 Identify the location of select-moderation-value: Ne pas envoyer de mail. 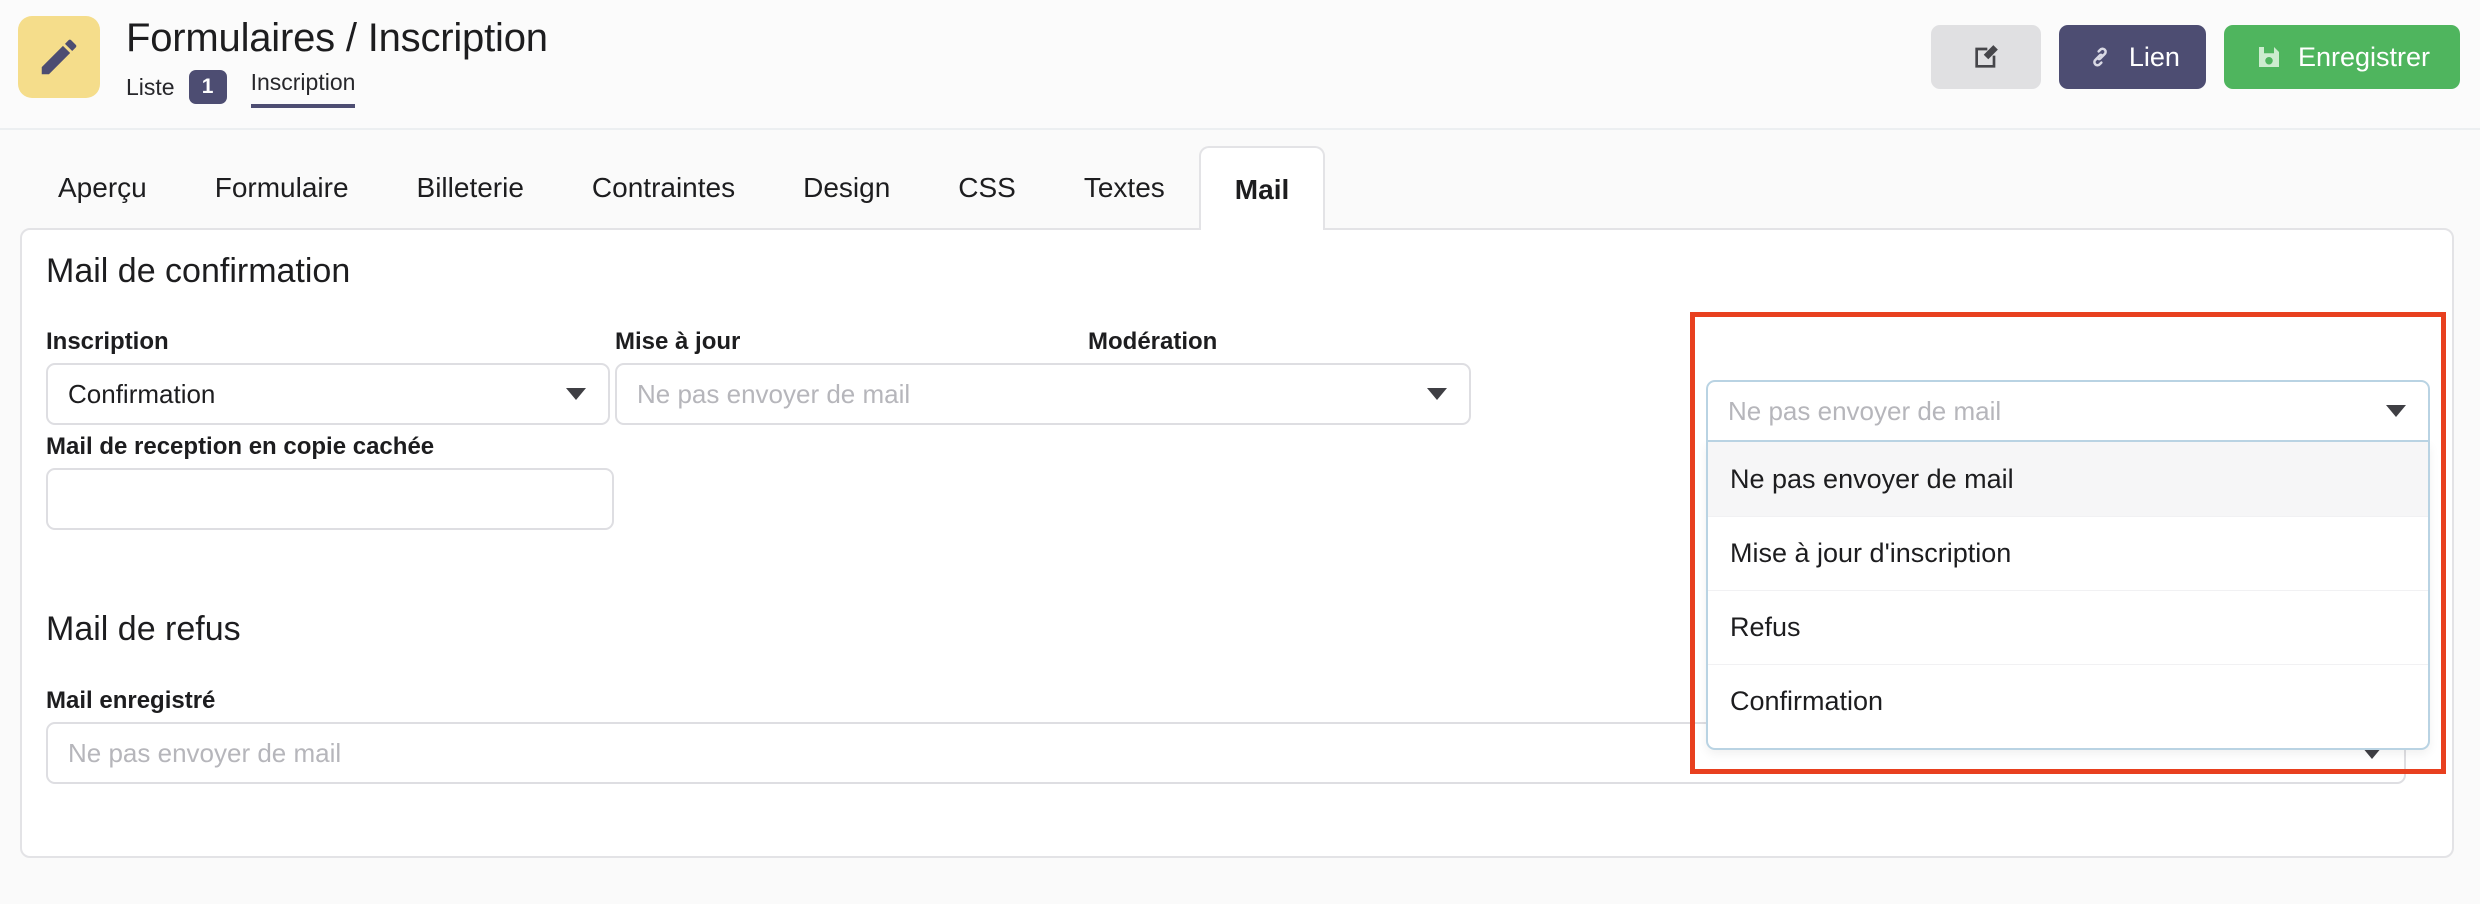
(1865, 410).